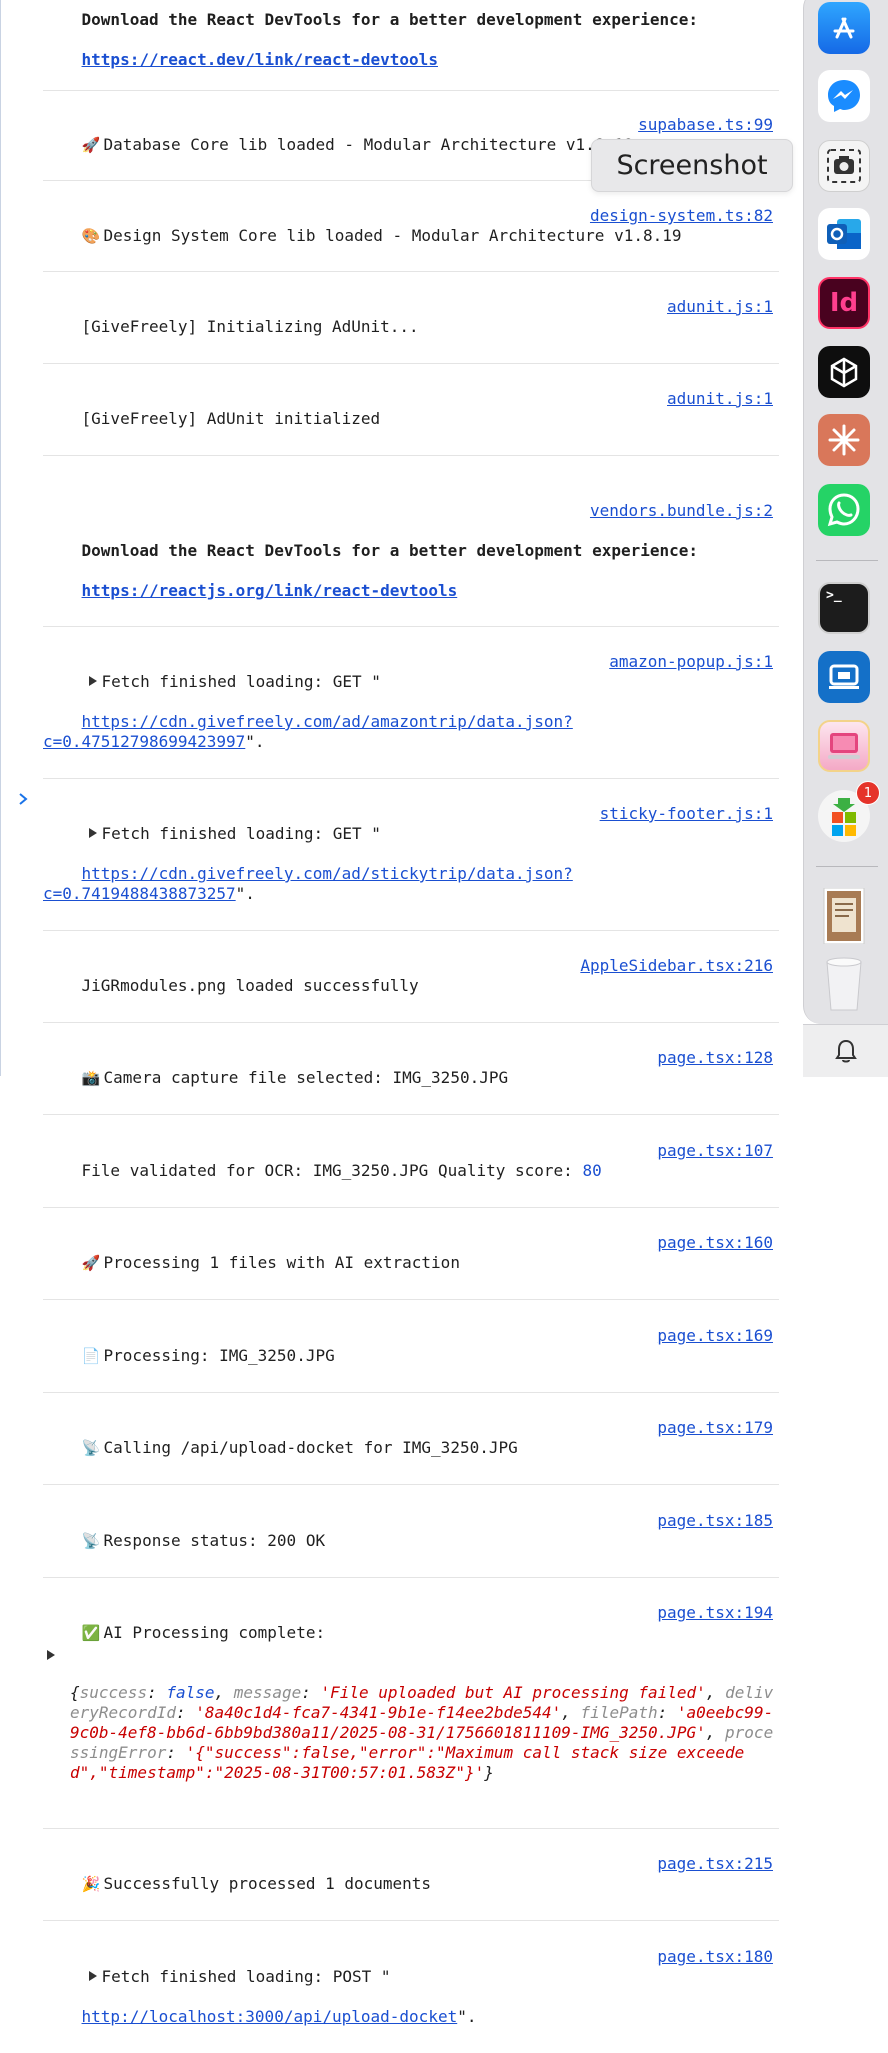 This screenshot has width=888, height=2053. What do you see at coordinates (23, 800) in the screenshot?
I see `console-prompt-chevron-icon` at bounding box center [23, 800].